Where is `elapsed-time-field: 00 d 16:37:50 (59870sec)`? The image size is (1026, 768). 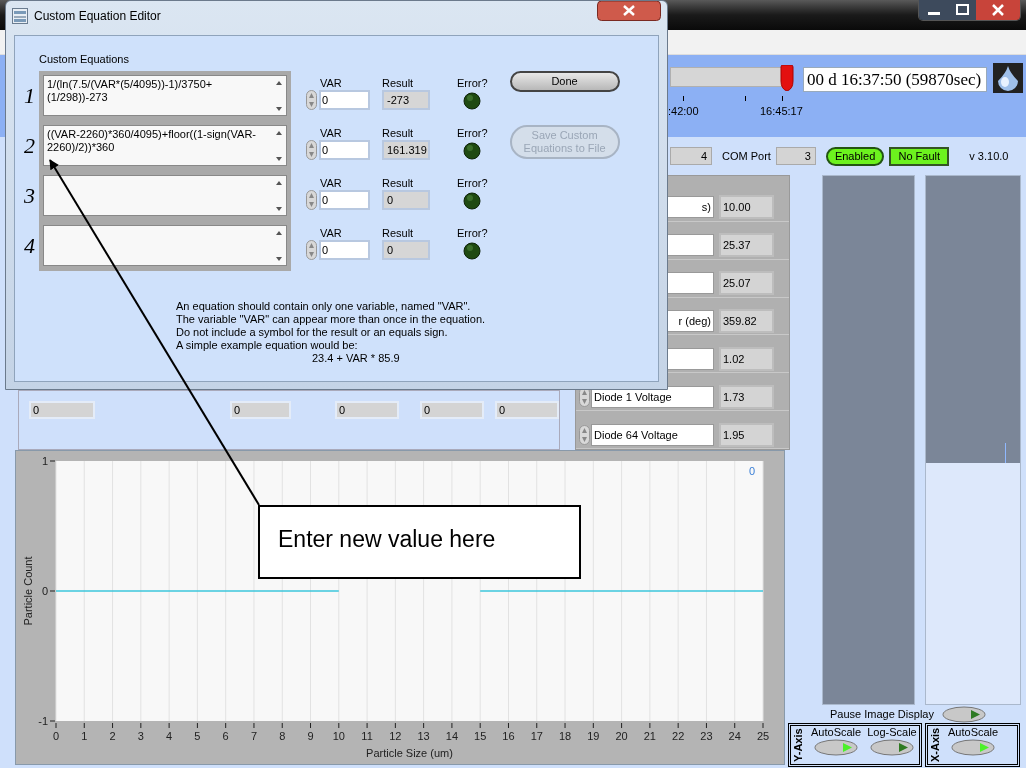
elapsed-time-field: 00 d 16:37:50 (59870sec) is located at coordinates (895, 79).